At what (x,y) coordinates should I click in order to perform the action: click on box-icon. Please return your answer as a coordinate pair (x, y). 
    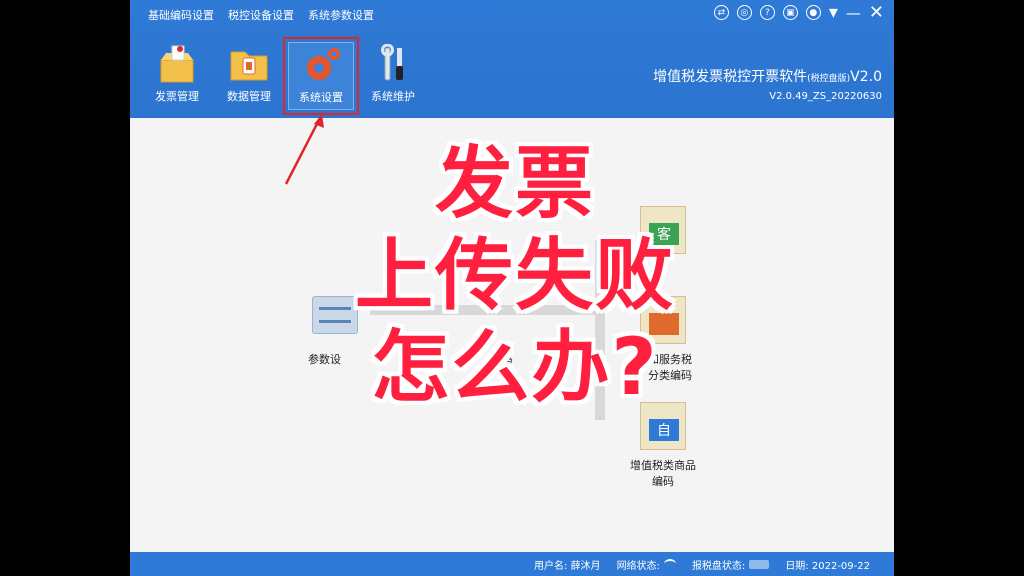
    Looking at the image, I should click on (177, 64).